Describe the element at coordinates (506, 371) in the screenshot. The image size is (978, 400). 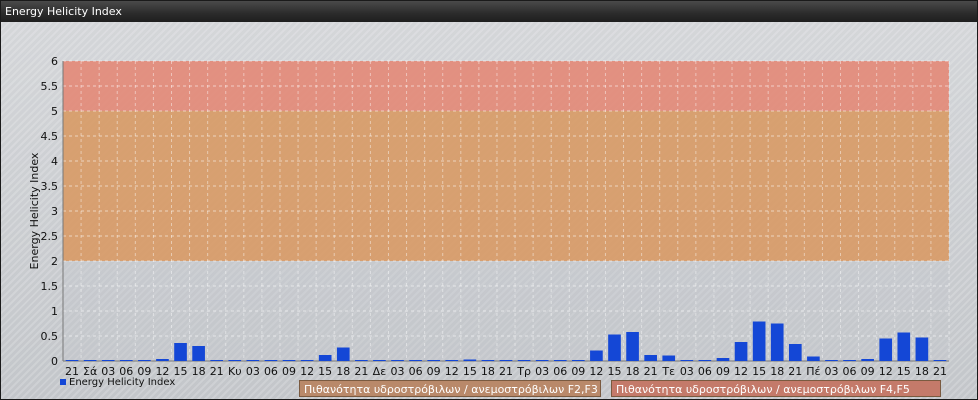
I see `x-tick-label-24: 21` at that location.